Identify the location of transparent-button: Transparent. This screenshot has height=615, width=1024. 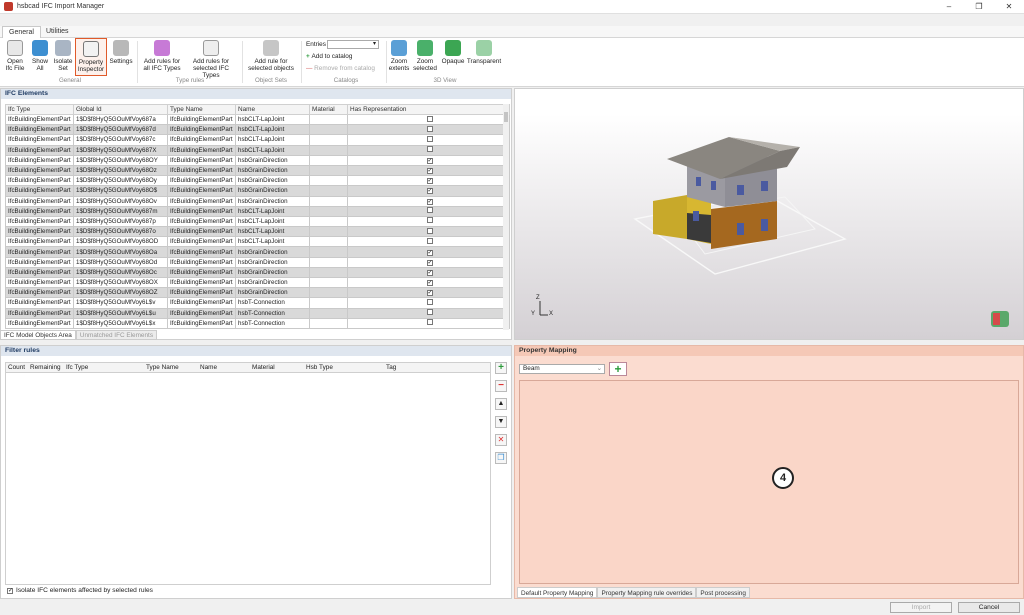
(484, 52).